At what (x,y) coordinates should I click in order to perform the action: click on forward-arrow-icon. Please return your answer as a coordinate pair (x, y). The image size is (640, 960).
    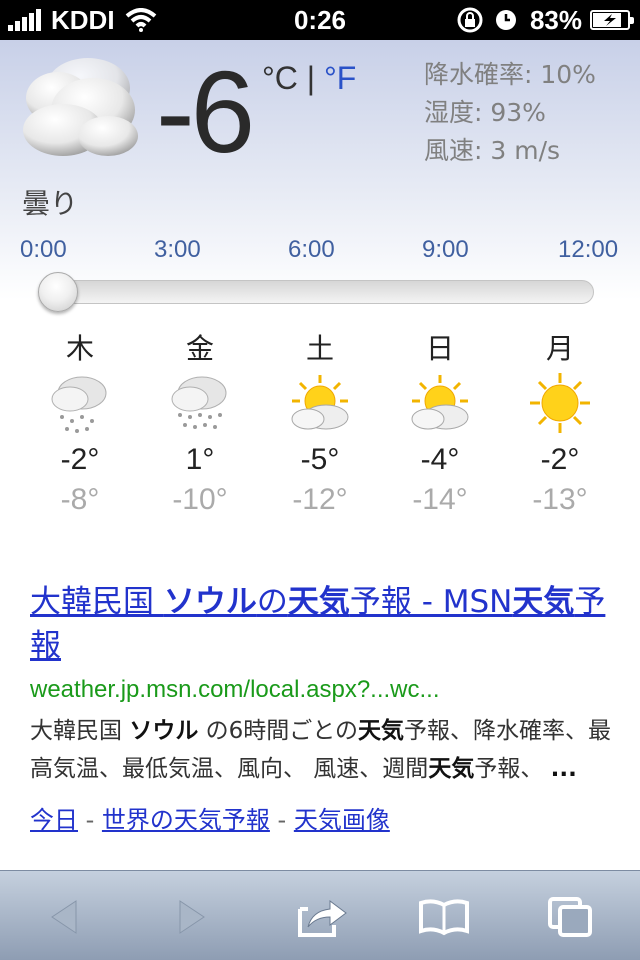
    Looking at the image, I should click on (192, 917).